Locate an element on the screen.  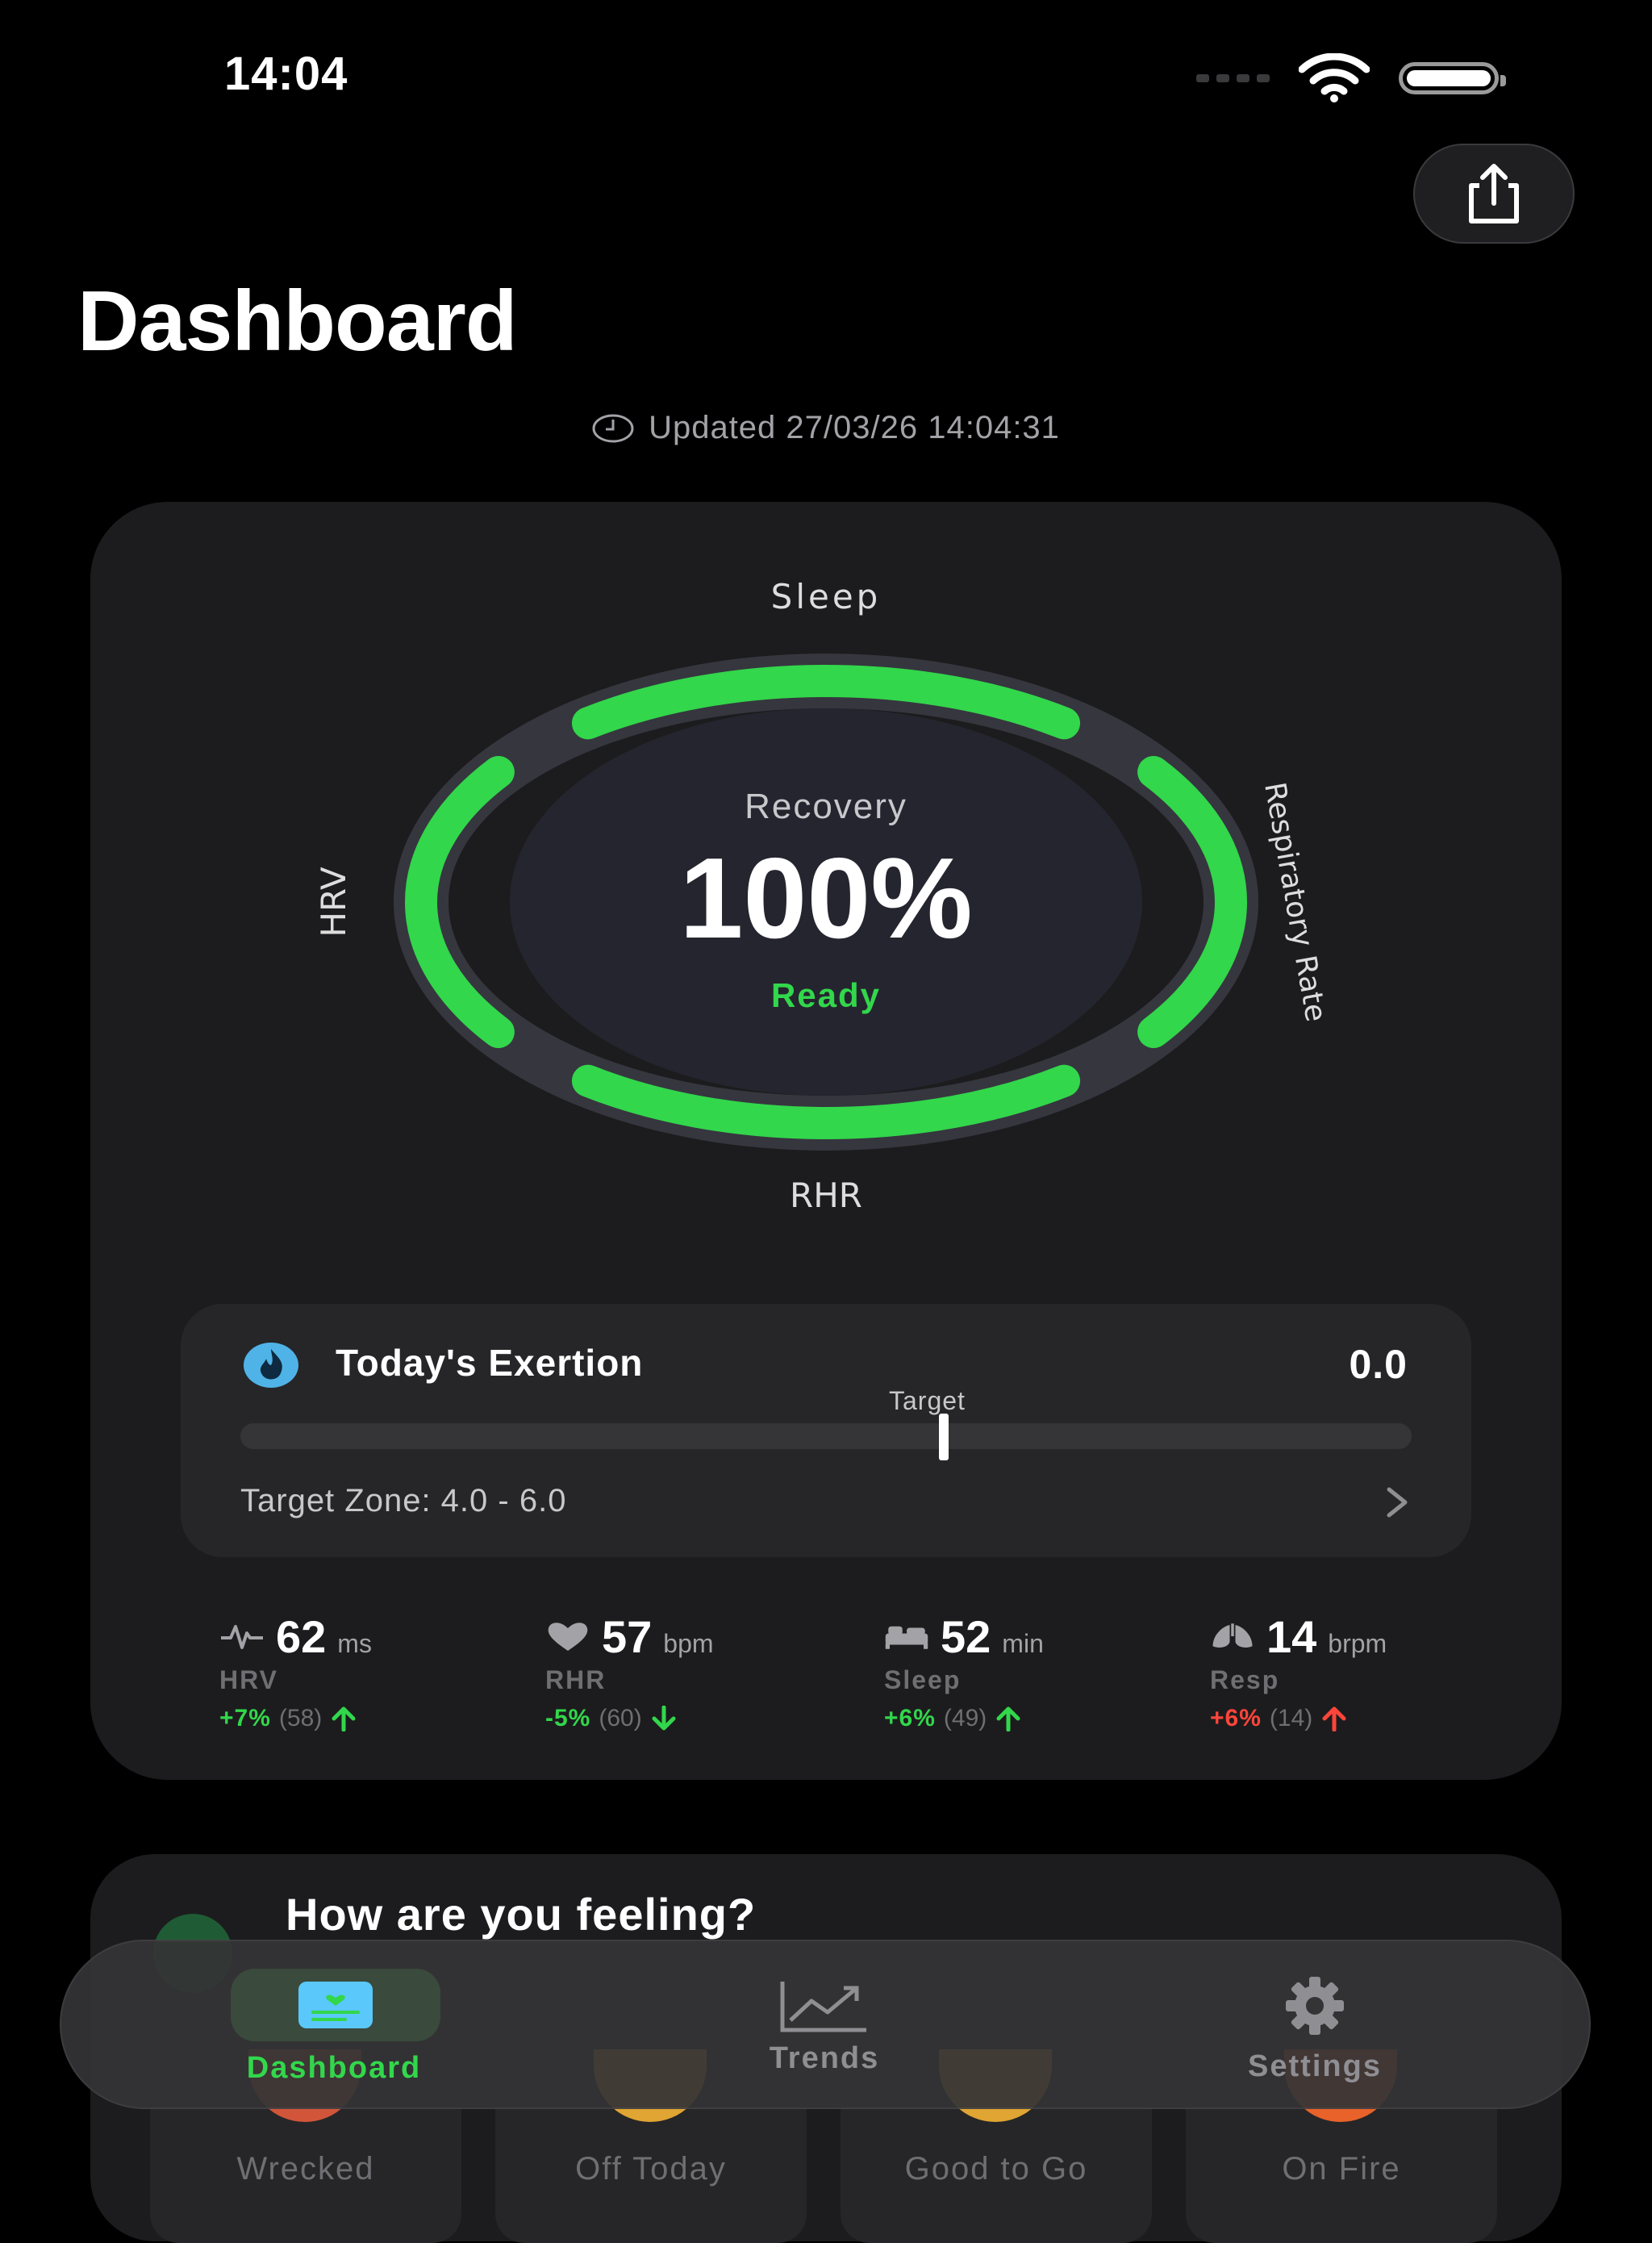
share-icon is located at coordinates (1494, 193).